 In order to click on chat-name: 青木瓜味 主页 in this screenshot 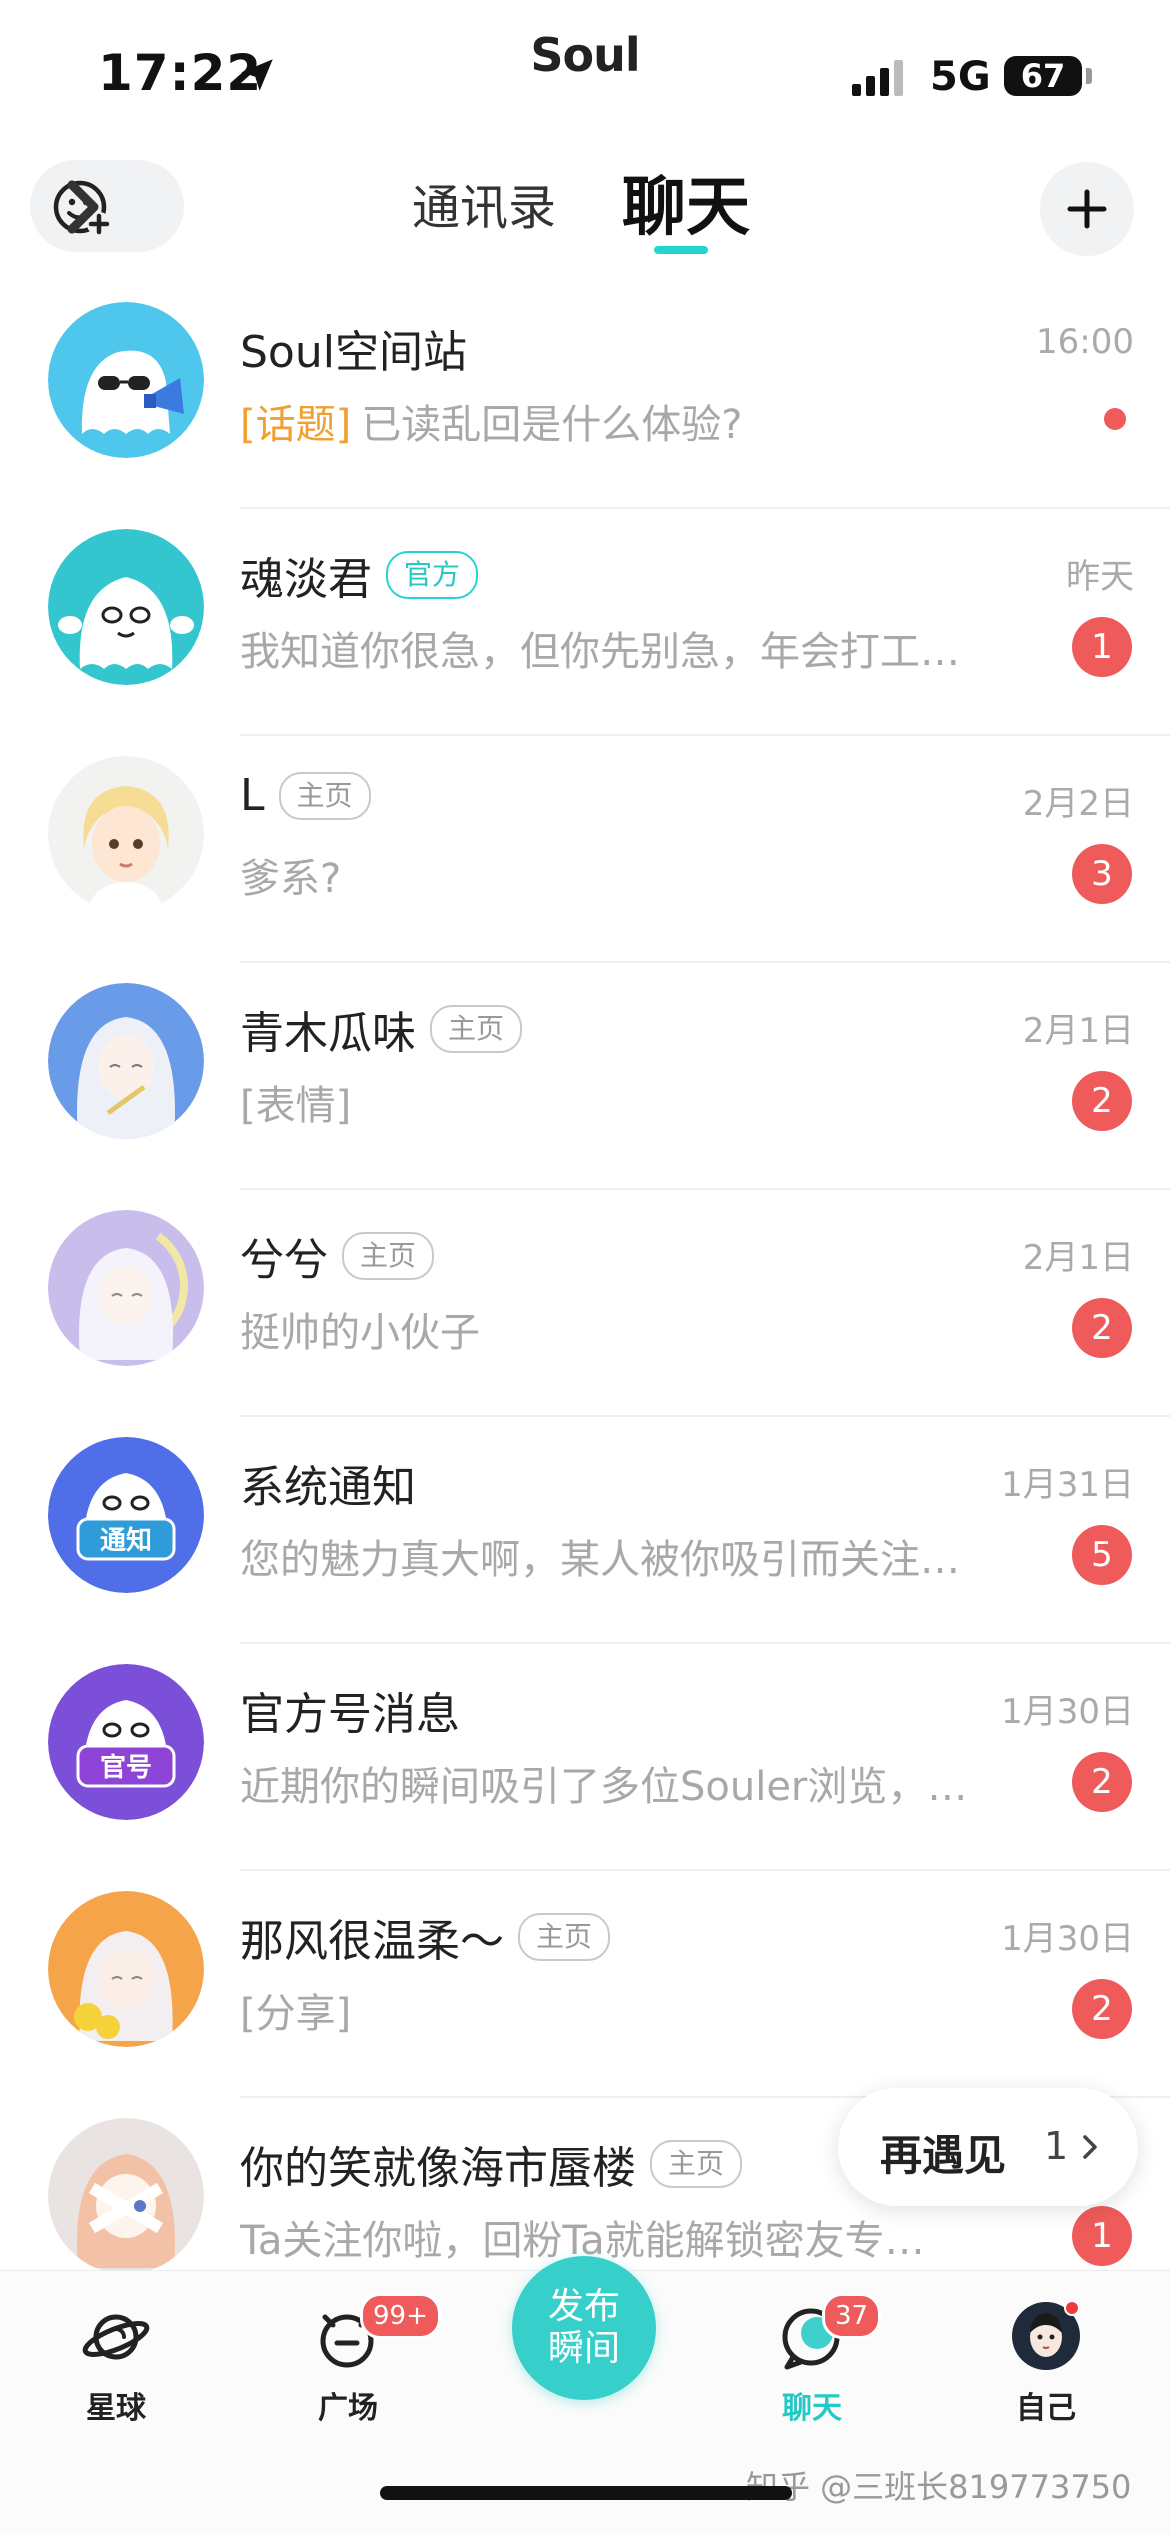, I will do `click(381, 1029)`.